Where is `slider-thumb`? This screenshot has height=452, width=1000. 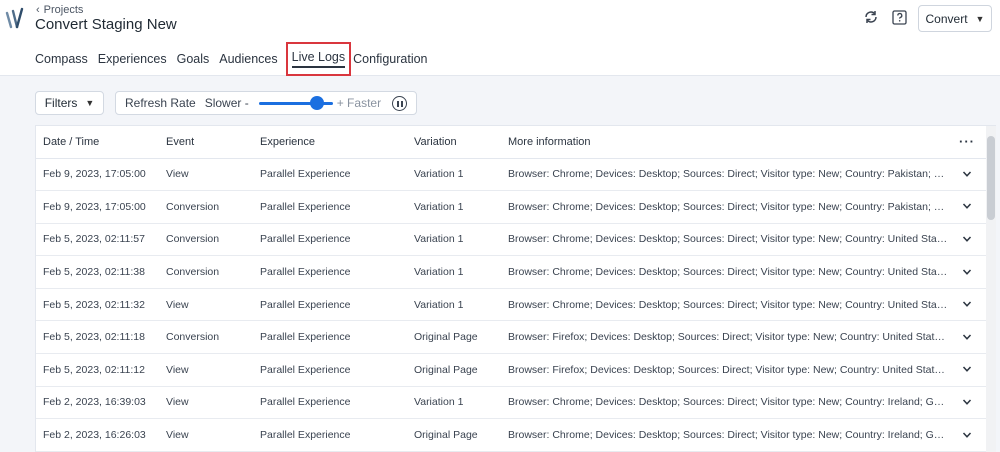 slider-thumb is located at coordinates (316, 103).